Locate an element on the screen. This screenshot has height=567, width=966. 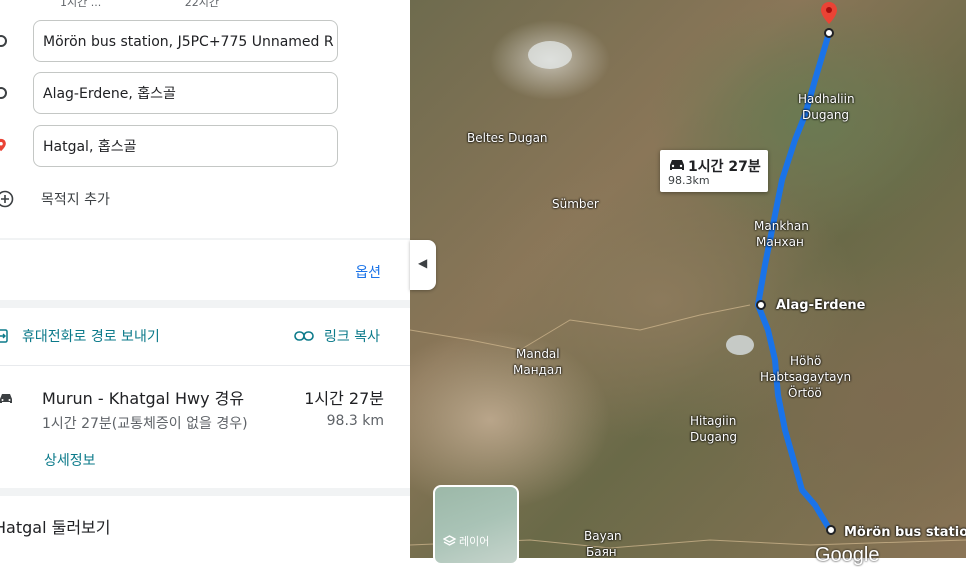
route-title: Murun - Khatgal Hwy 경유 is located at coordinates (143, 398).